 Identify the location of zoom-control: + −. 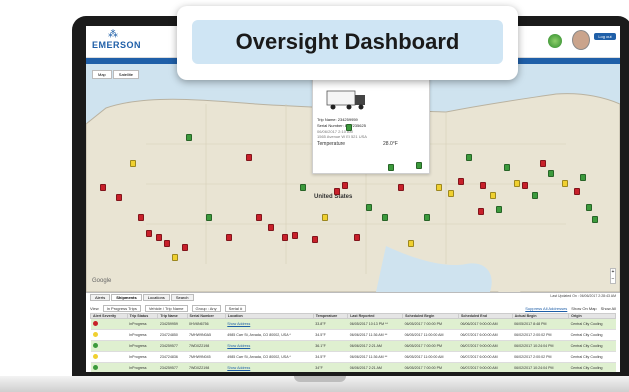
(613, 276).